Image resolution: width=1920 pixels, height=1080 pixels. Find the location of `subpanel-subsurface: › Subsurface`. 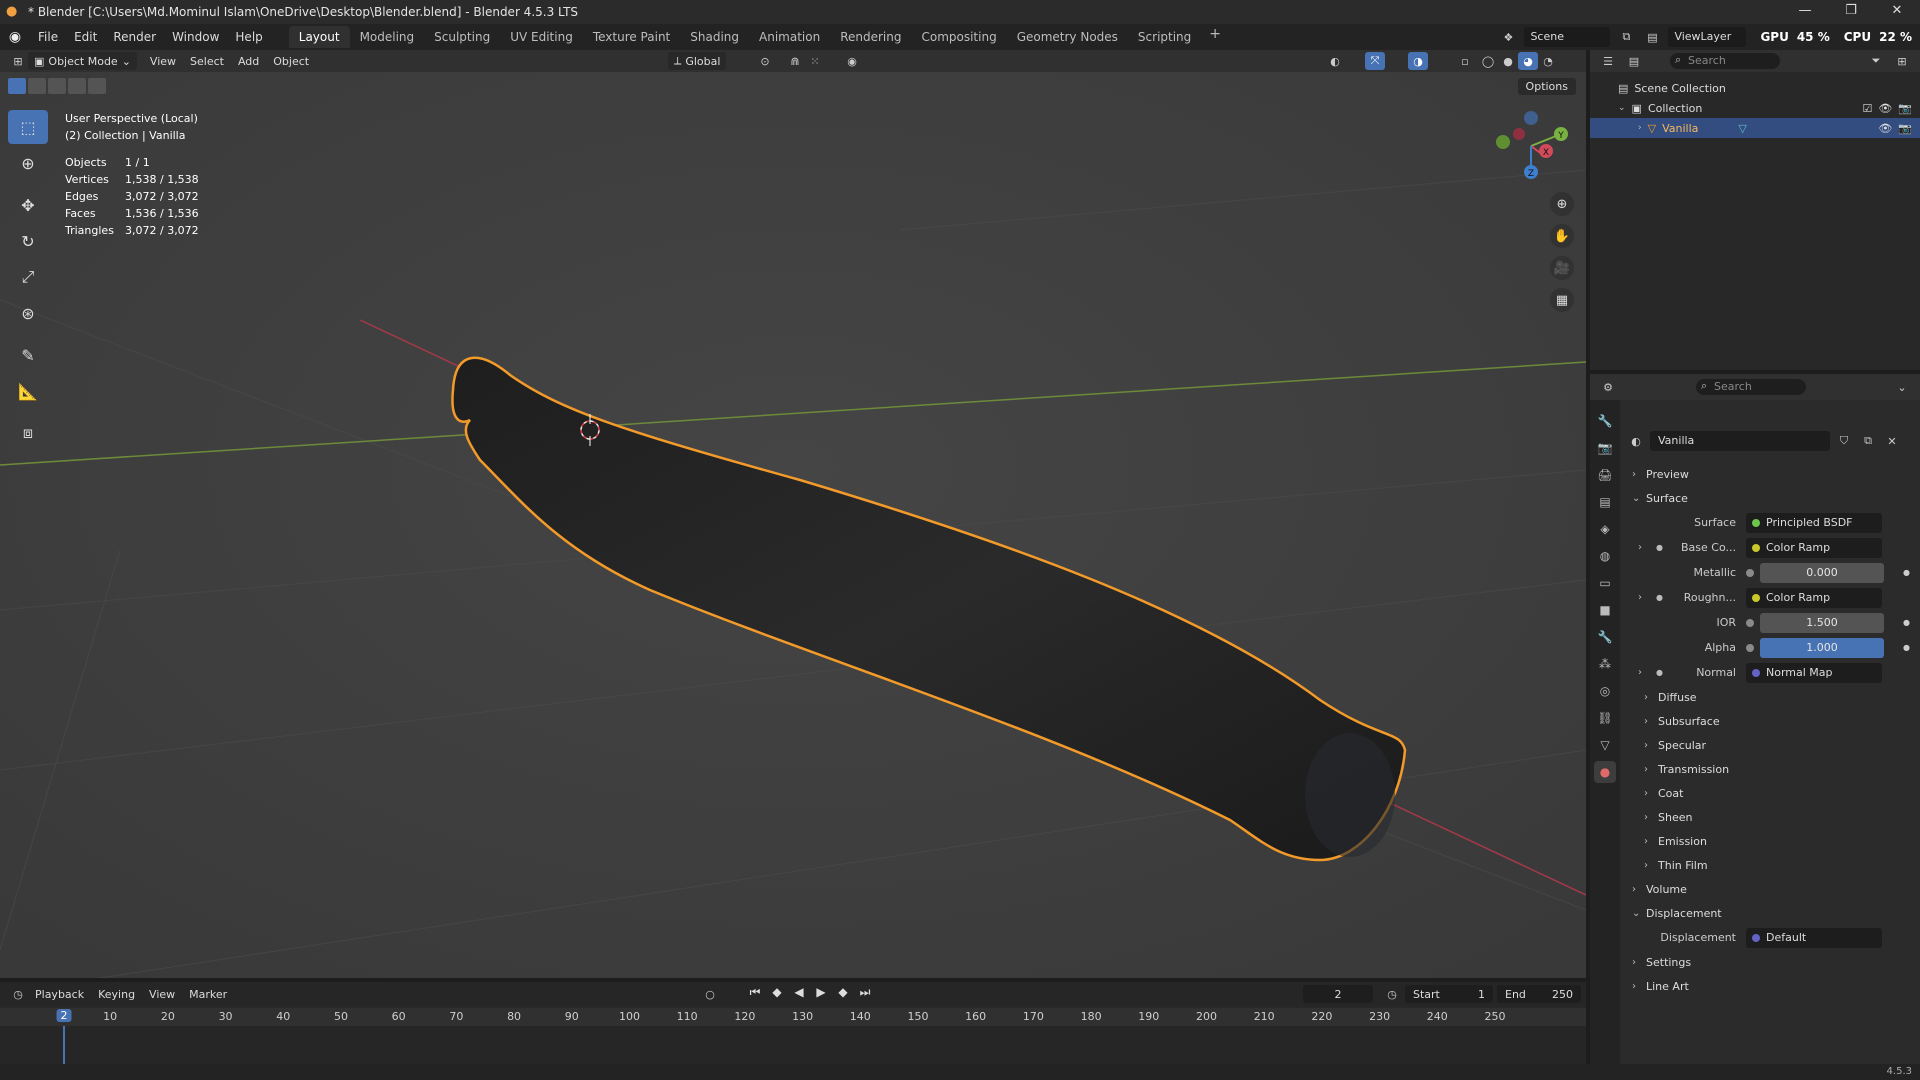

subpanel-subsurface: › Subsurface is located at coordinates (1771, 721).